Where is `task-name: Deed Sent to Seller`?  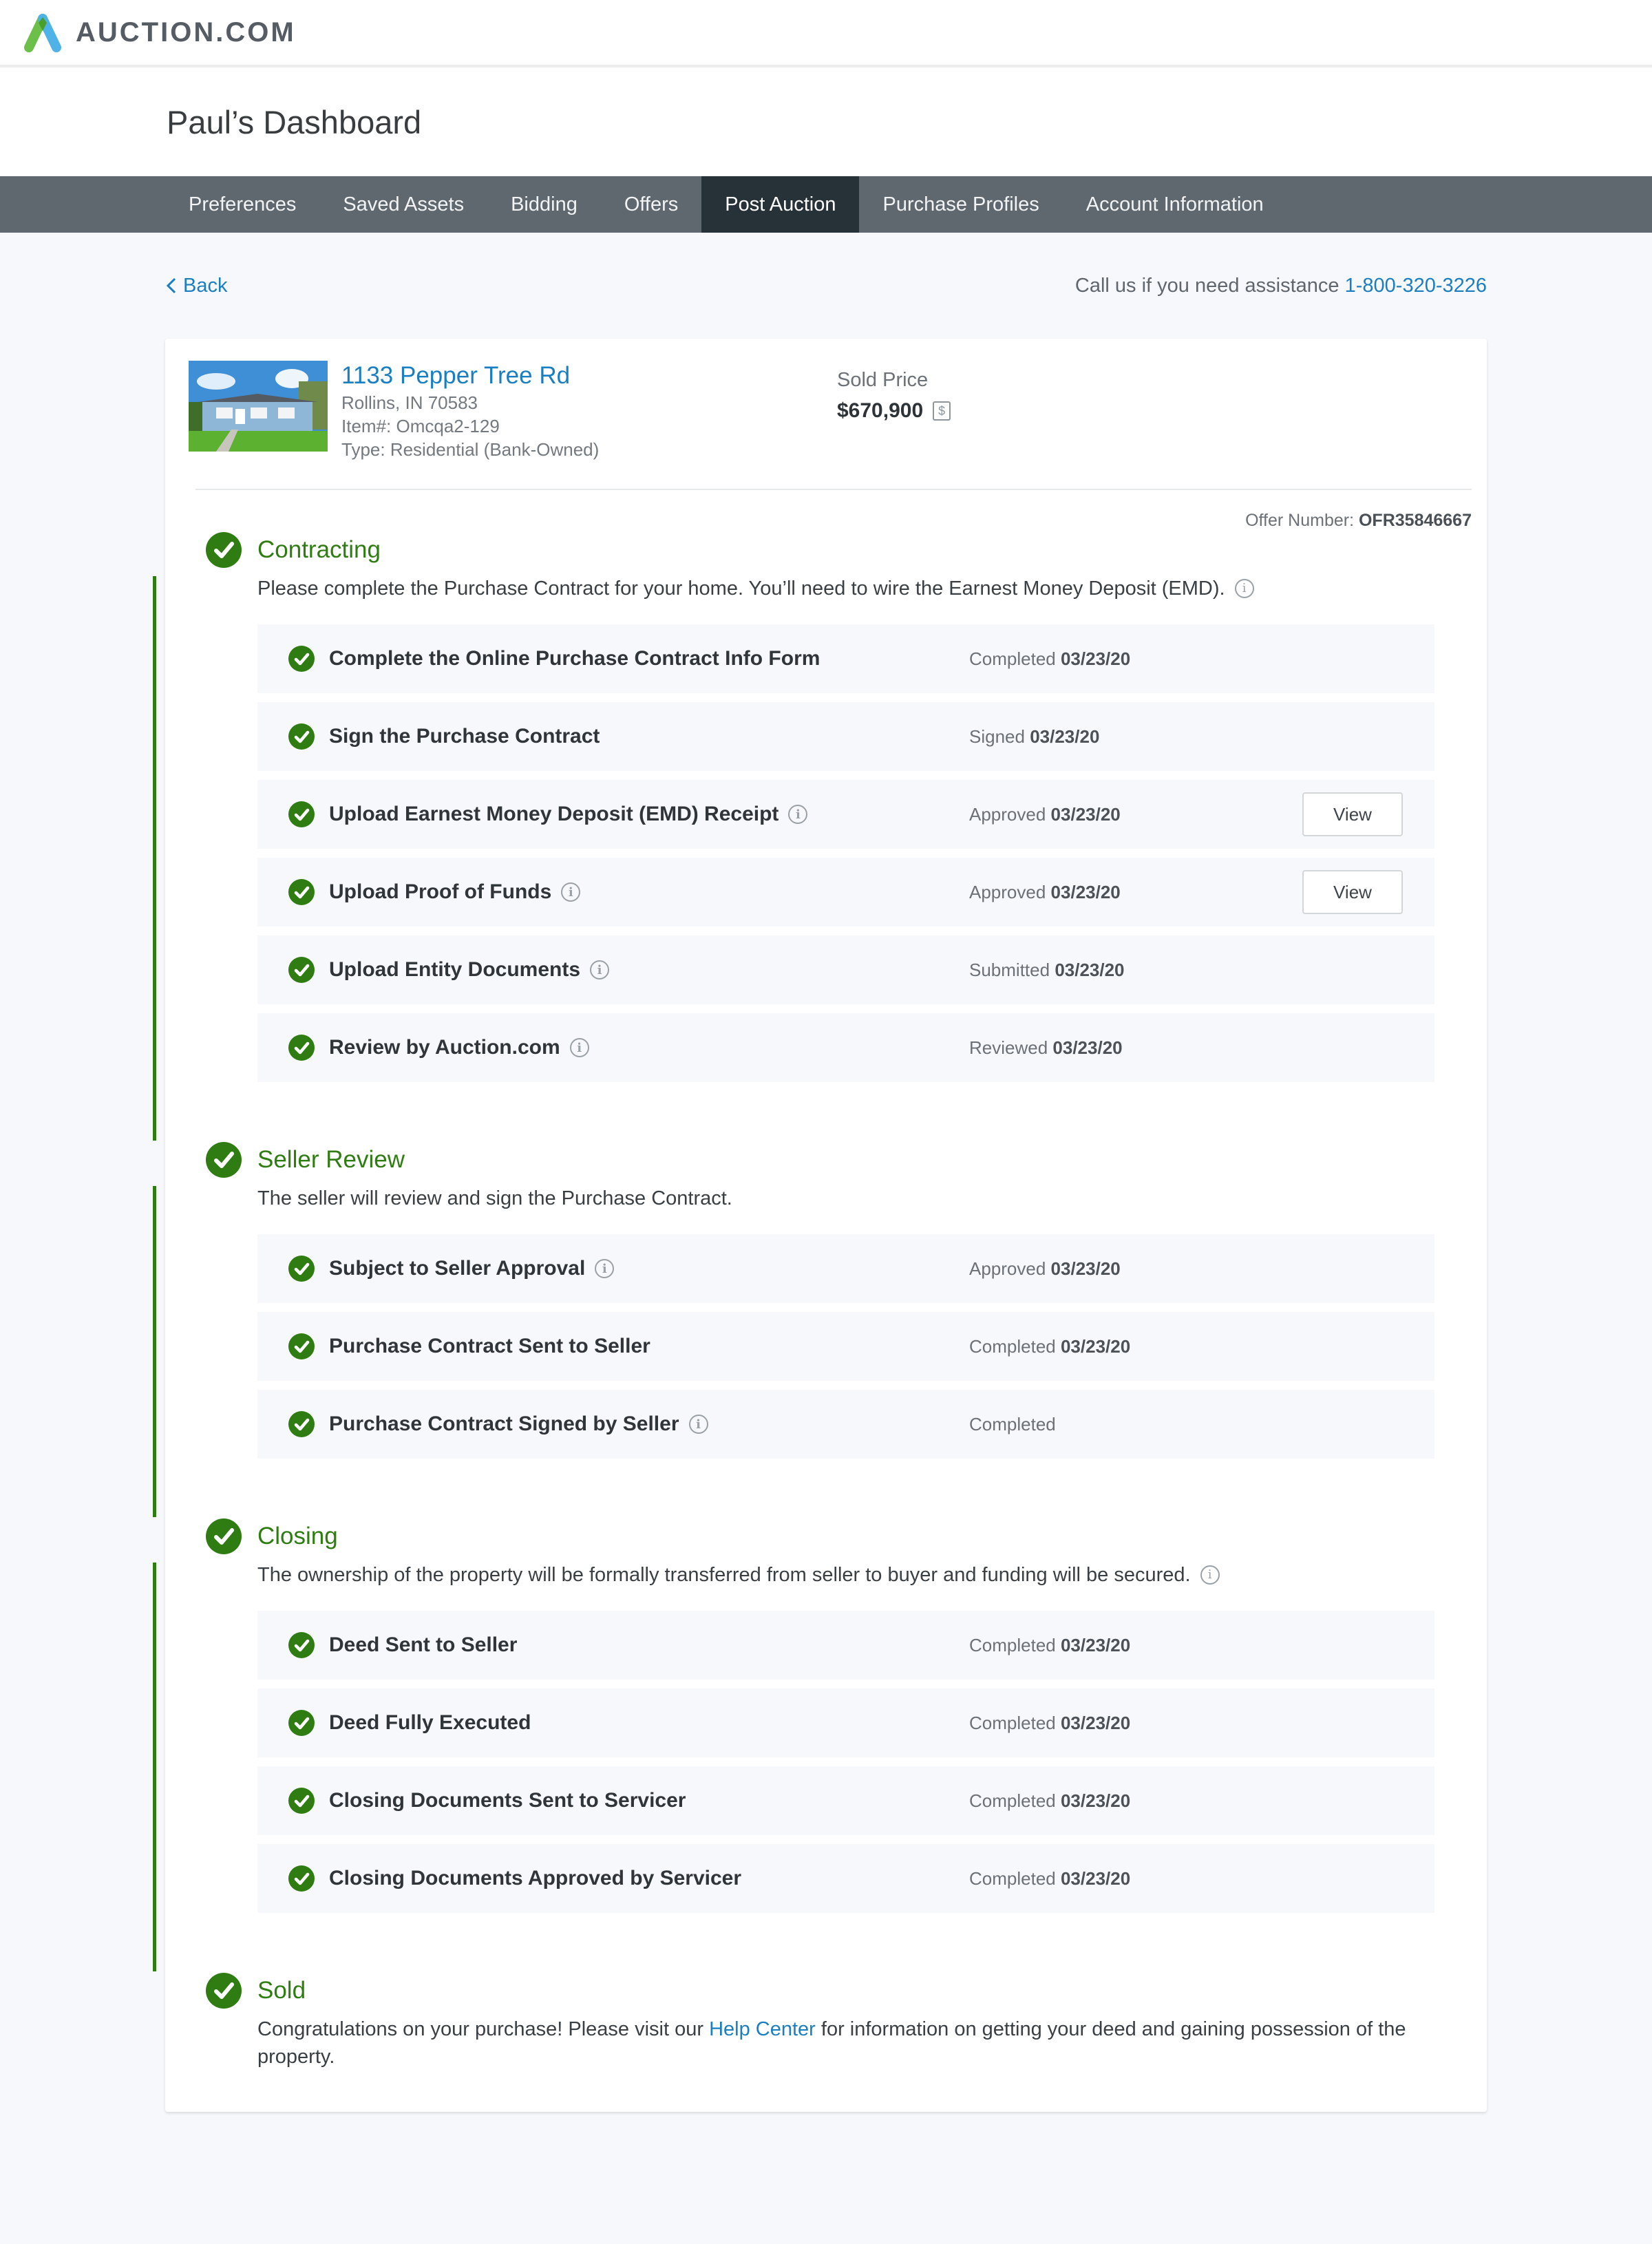
task-name: Deed Sent to Seller is located at coordinates (649, 1645).